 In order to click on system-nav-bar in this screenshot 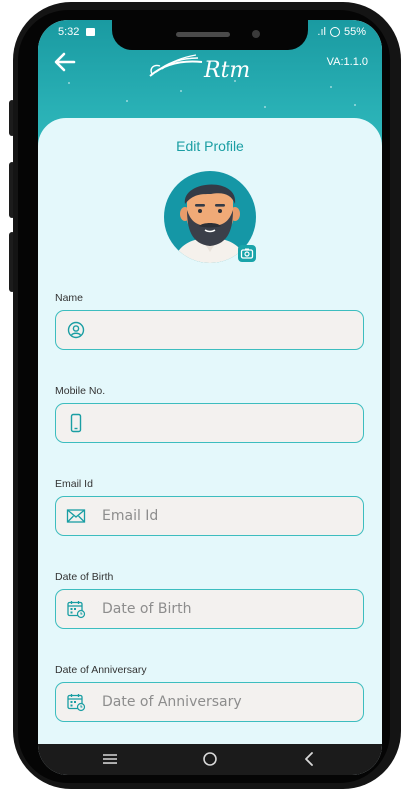, I will do `click(210, 759)`.